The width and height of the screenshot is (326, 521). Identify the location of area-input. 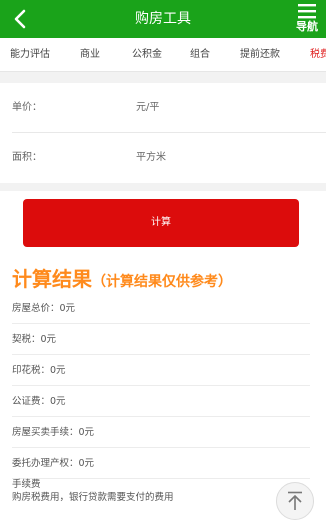
(100, 158).